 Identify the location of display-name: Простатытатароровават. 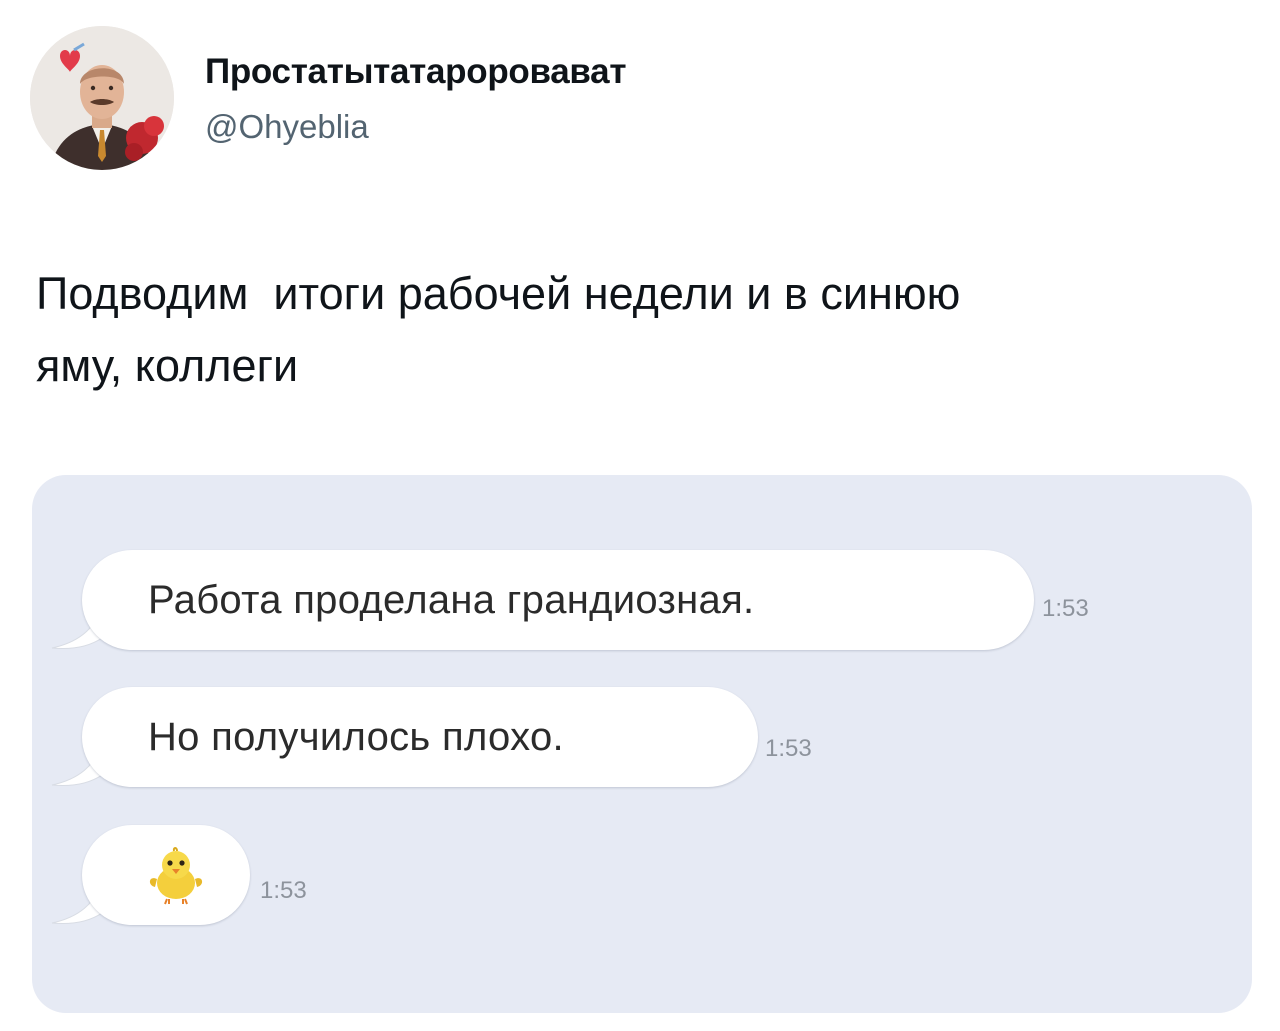
(415, 72).